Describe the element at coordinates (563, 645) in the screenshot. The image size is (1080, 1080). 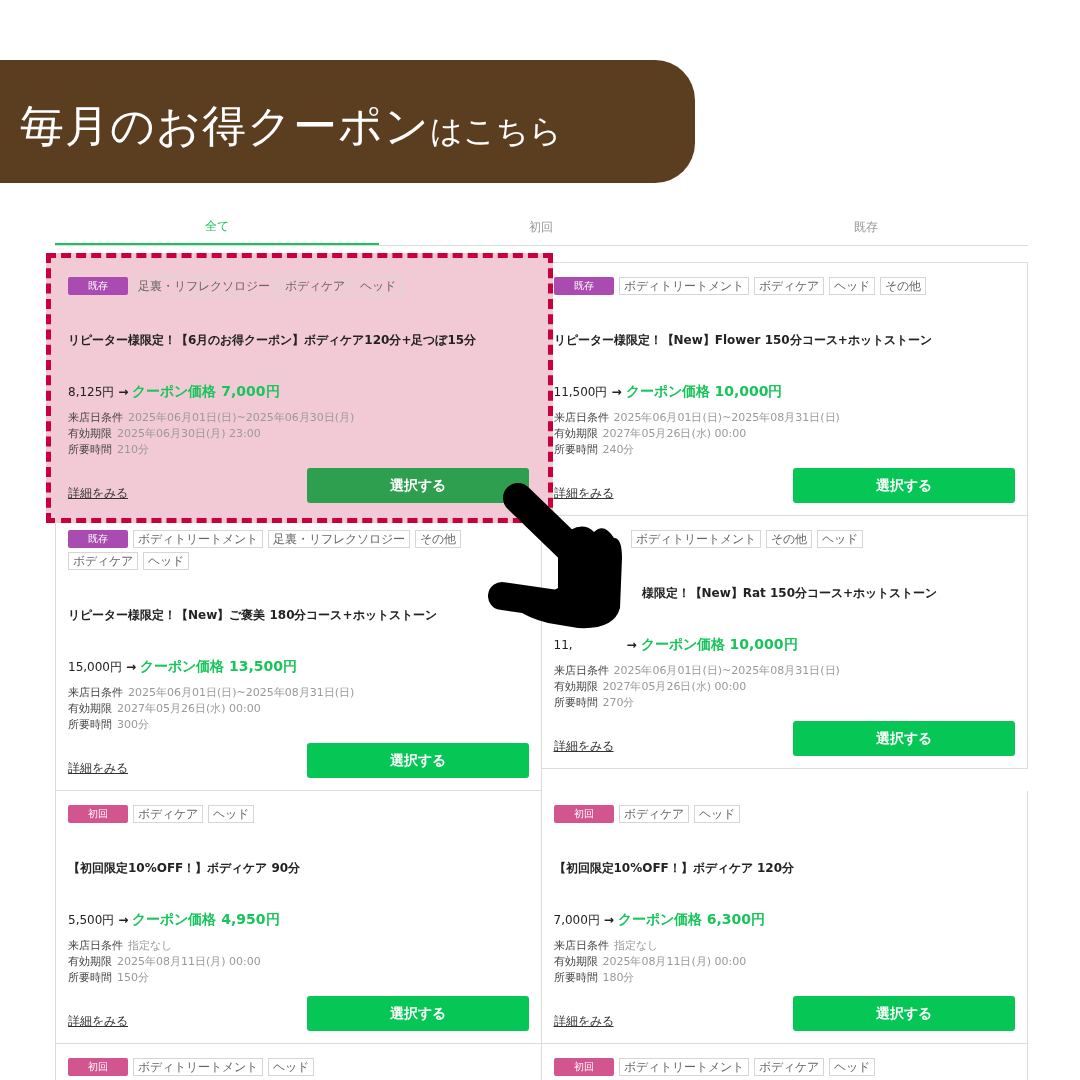
I see `original-price: 11,` at that location.